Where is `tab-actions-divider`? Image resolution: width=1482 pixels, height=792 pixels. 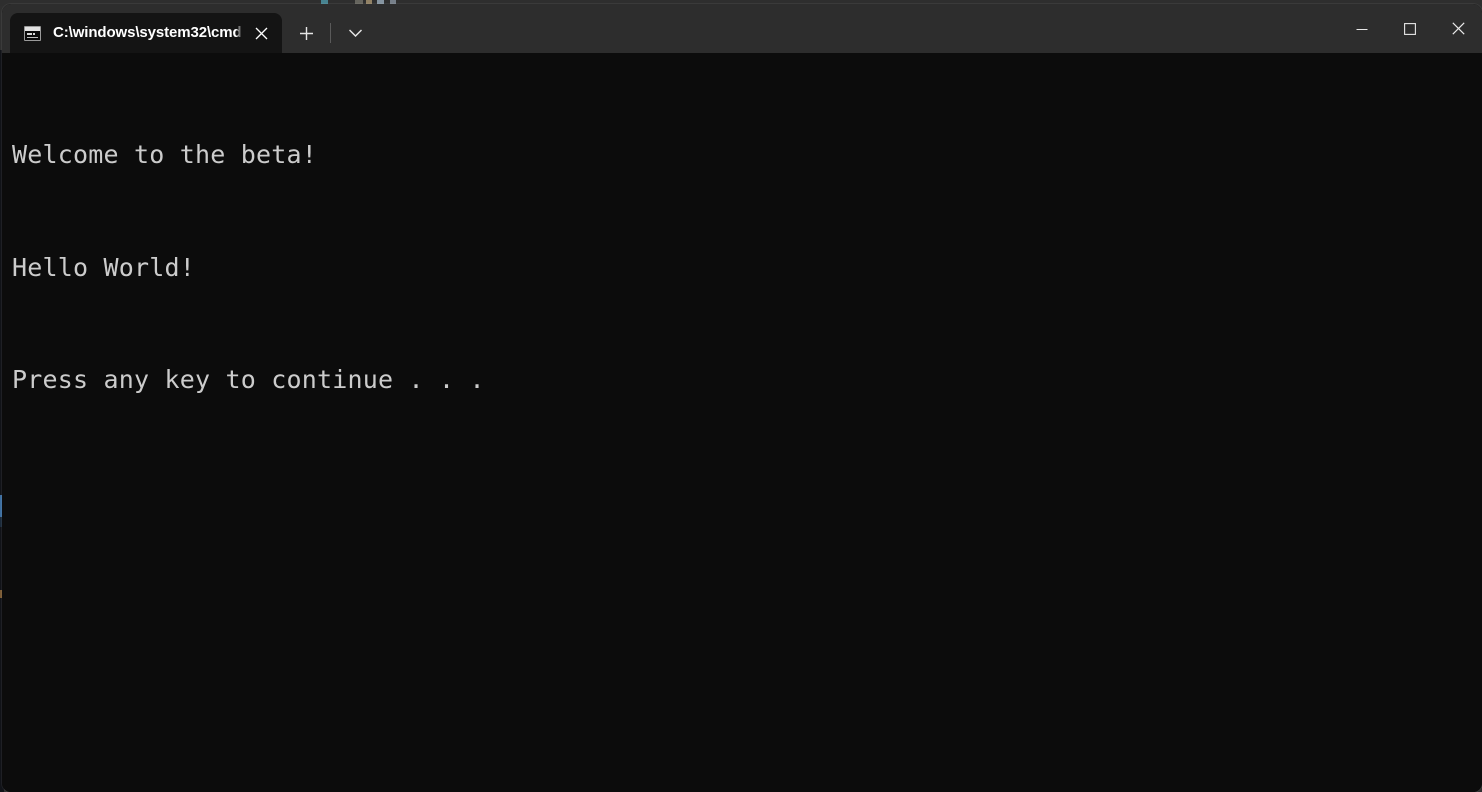 tab-actions-divider is located at coordinates (330, 33).